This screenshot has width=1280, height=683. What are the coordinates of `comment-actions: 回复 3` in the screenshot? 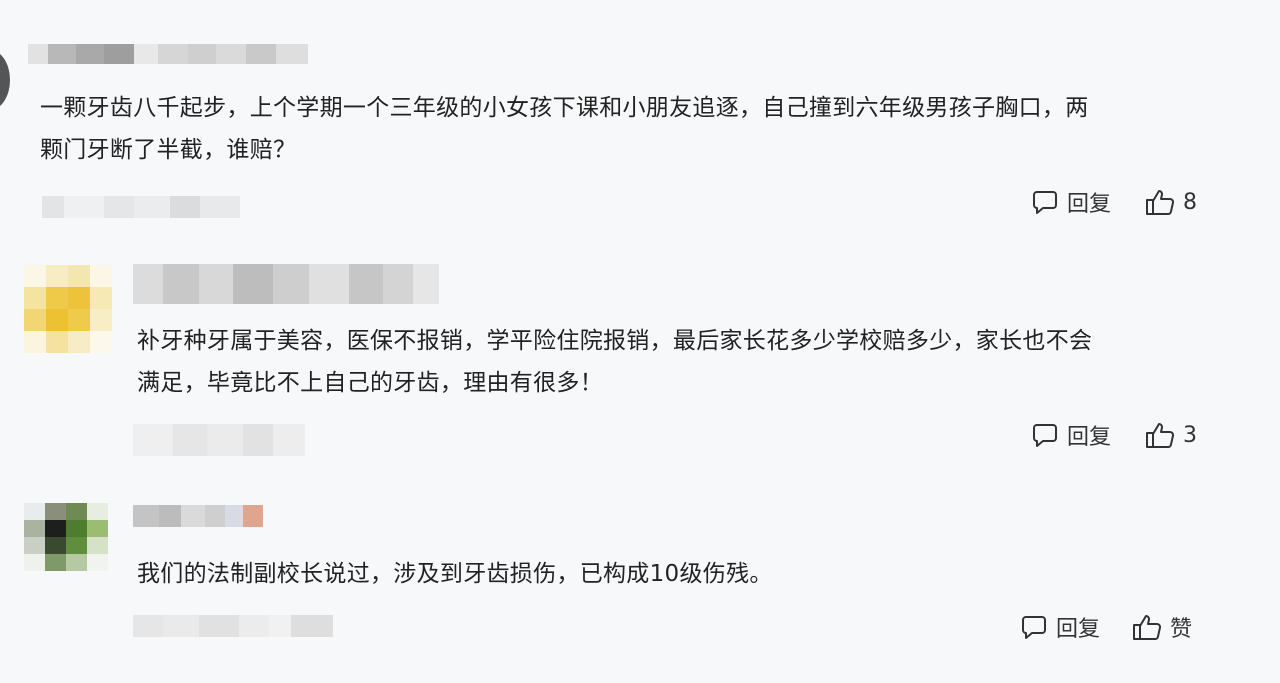 It's located at (1114, 435).